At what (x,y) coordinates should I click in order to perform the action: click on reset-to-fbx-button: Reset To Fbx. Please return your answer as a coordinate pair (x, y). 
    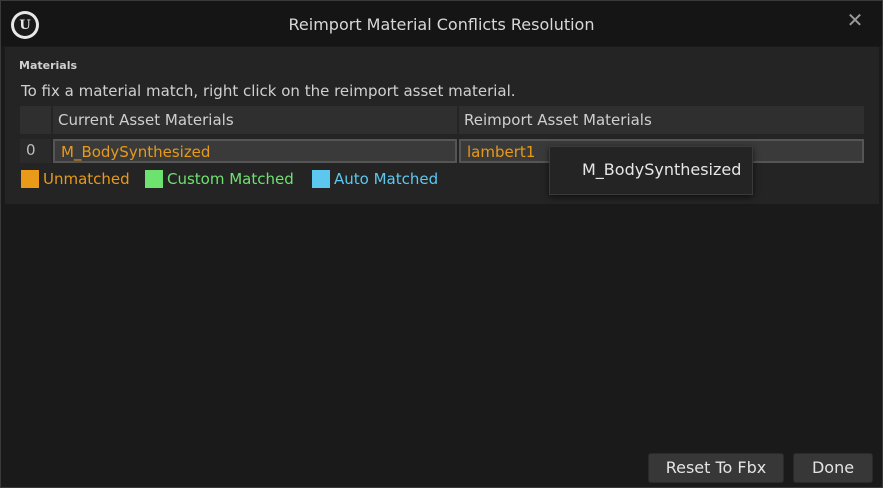
    Looking at the image, I should click on (716, 468).